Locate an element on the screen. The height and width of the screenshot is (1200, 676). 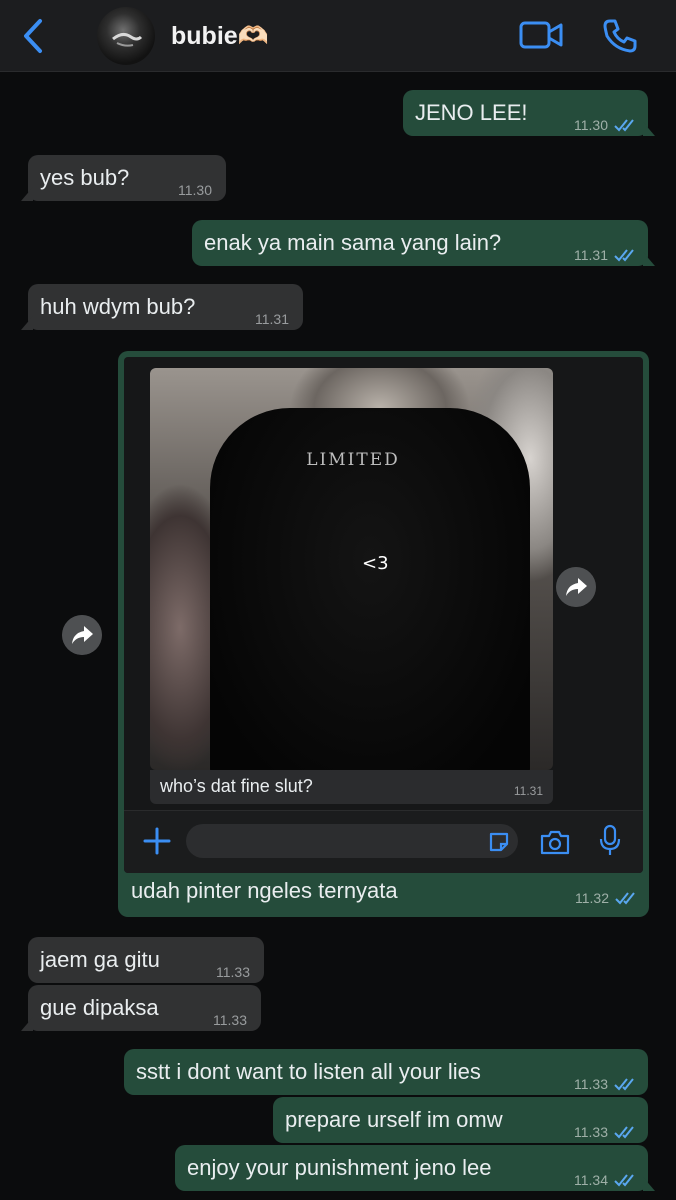
composer-bar is located at coordinates (383, 841).